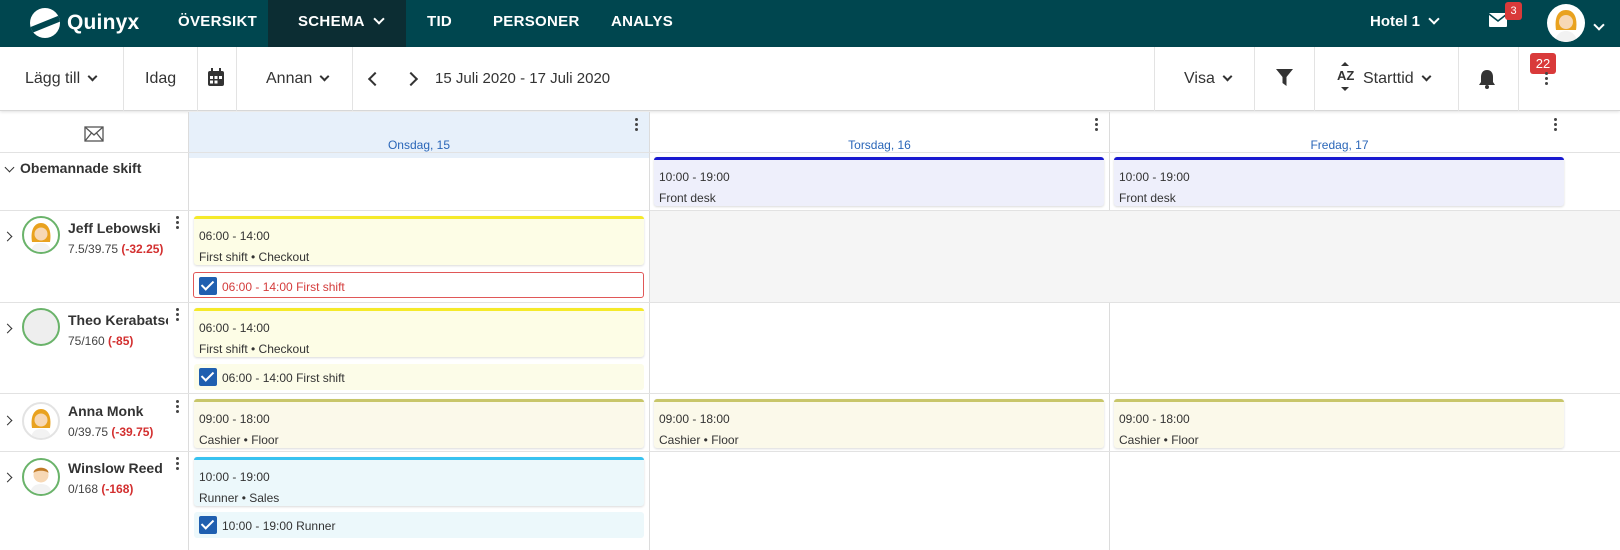 The height and width of the screenshot is (550, 1620). What do you see at coordinates (1346, 77) in the screenshot?
I see `sort-az-icon: AZ` at bounding box center [1346, 77].